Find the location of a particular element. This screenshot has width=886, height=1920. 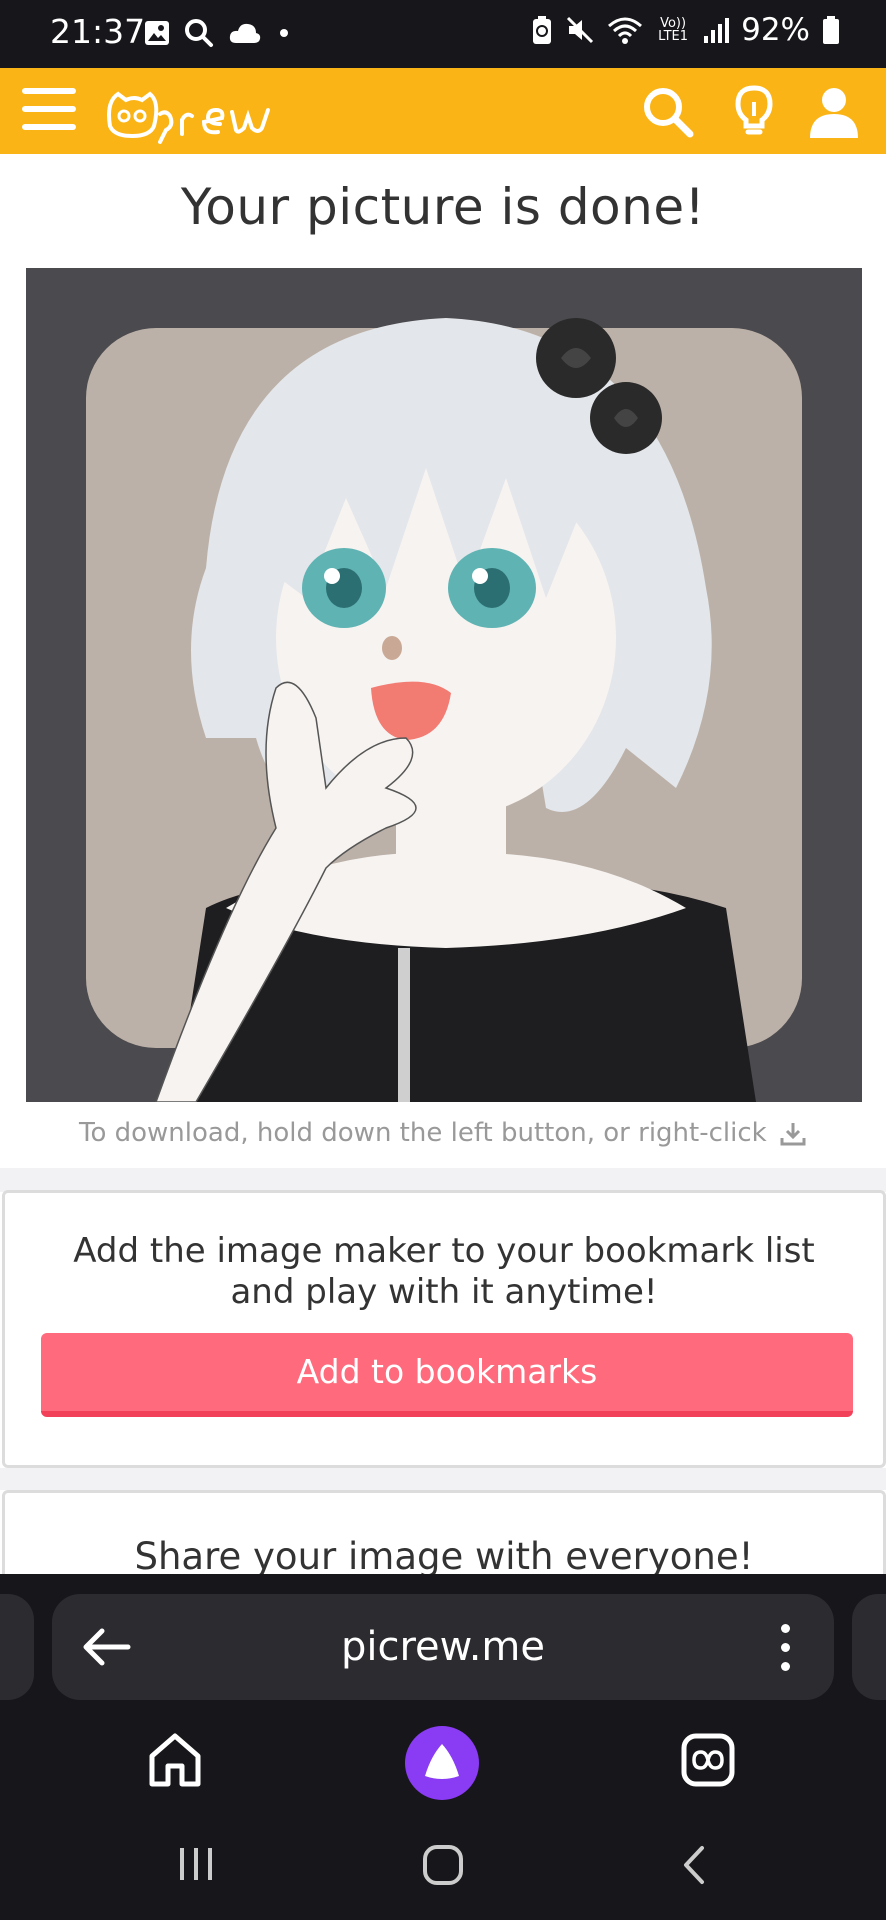

status-left-icons is located at coordinates (216, 33).